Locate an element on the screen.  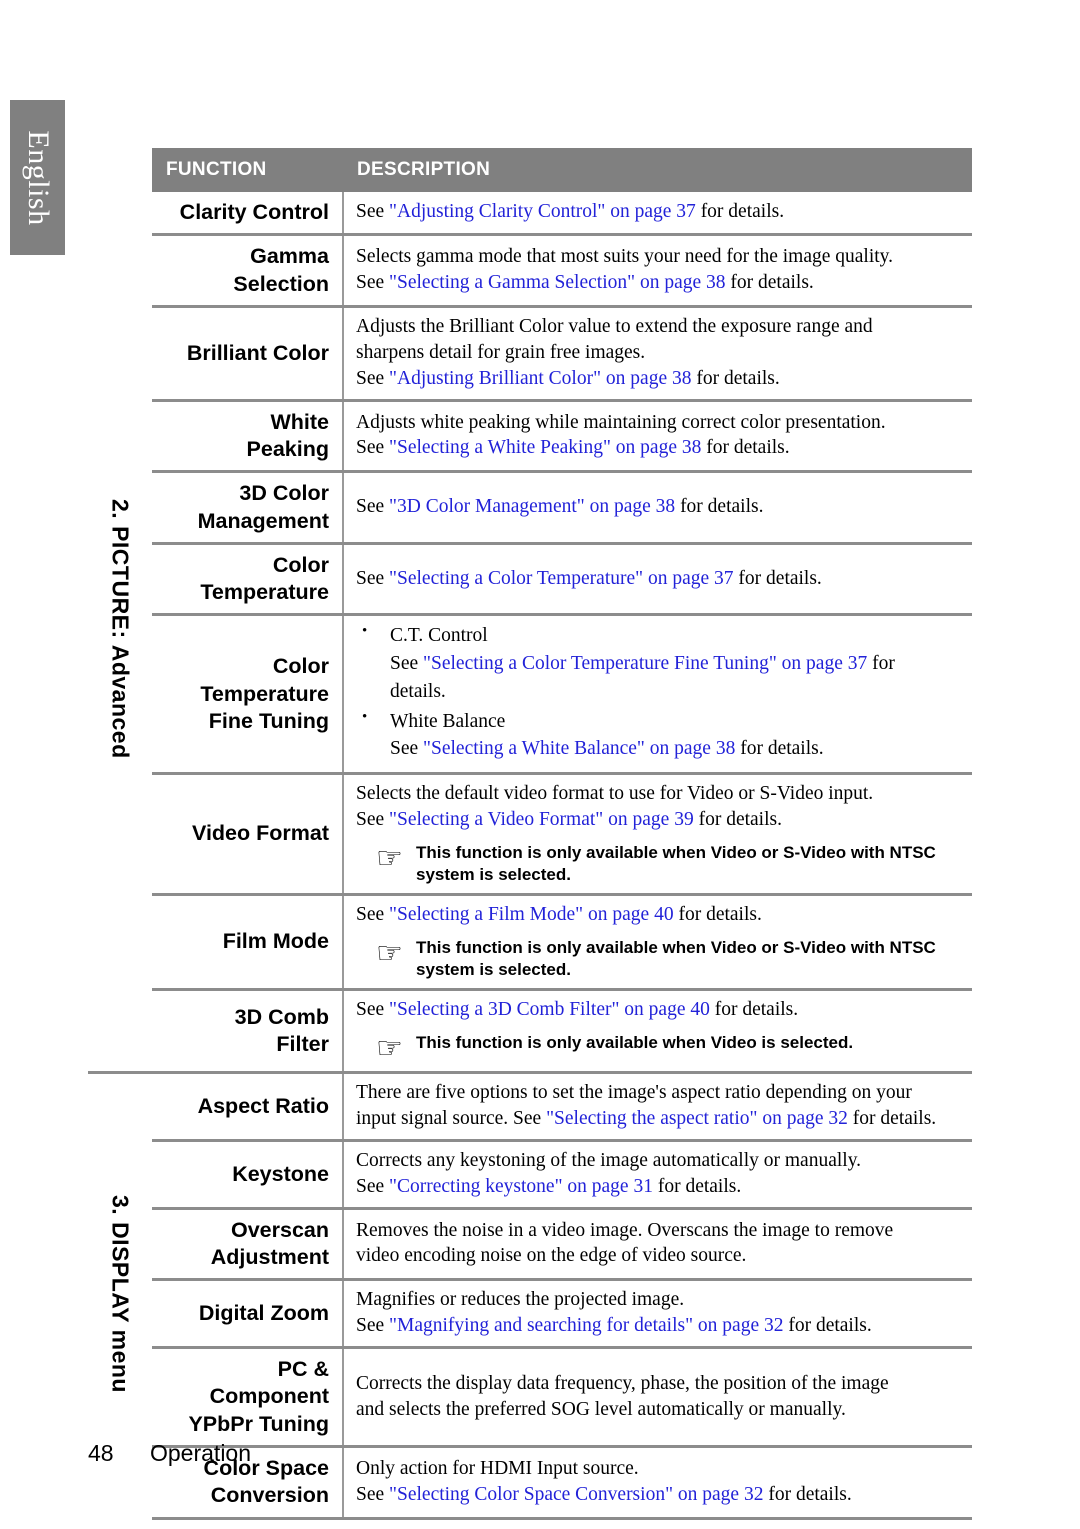
cross-reference-link: "Adjusting Clarity Control" on page 37 is located at coordinates (542, 211).